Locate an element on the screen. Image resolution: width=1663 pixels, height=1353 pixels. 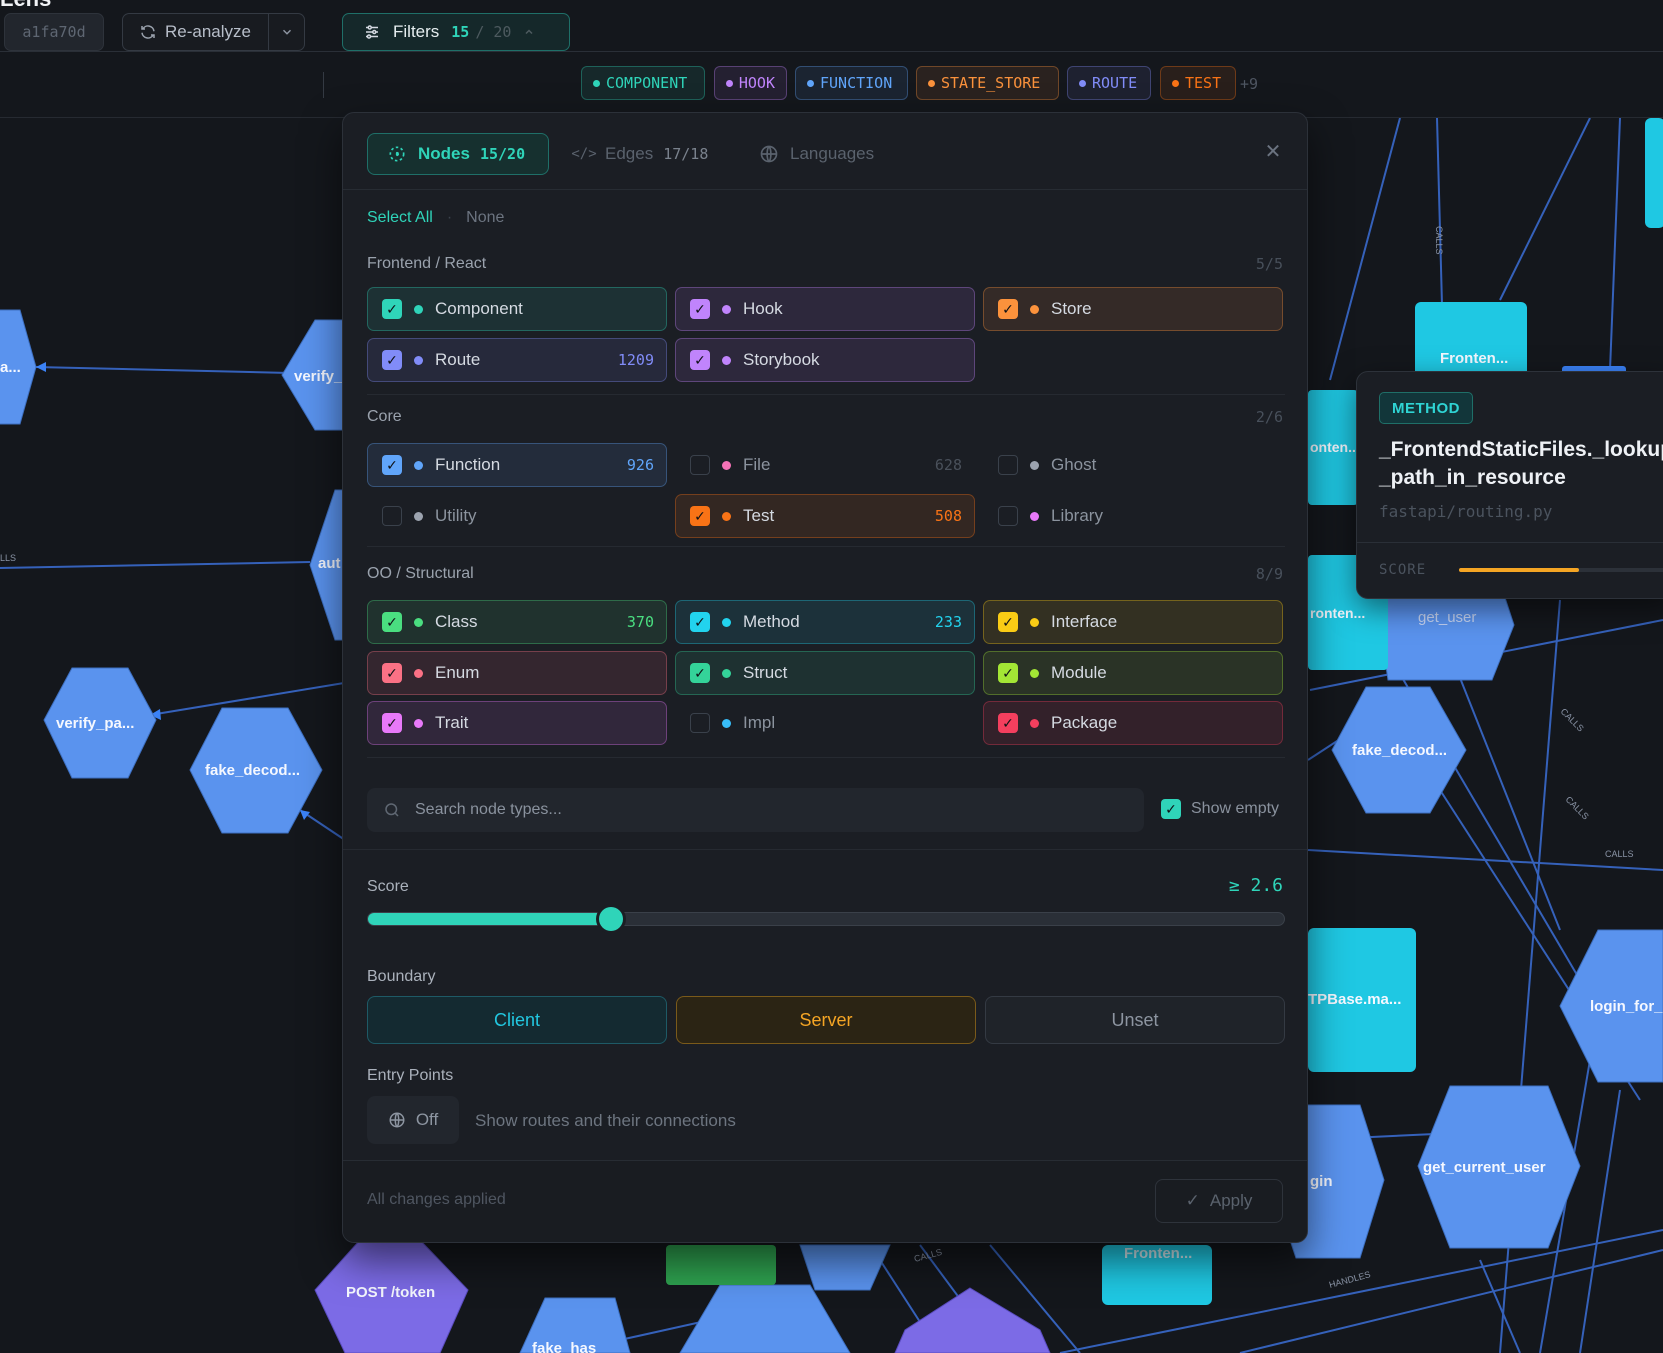
boundary-client-button: Client is located at coordinates (517, 1020).